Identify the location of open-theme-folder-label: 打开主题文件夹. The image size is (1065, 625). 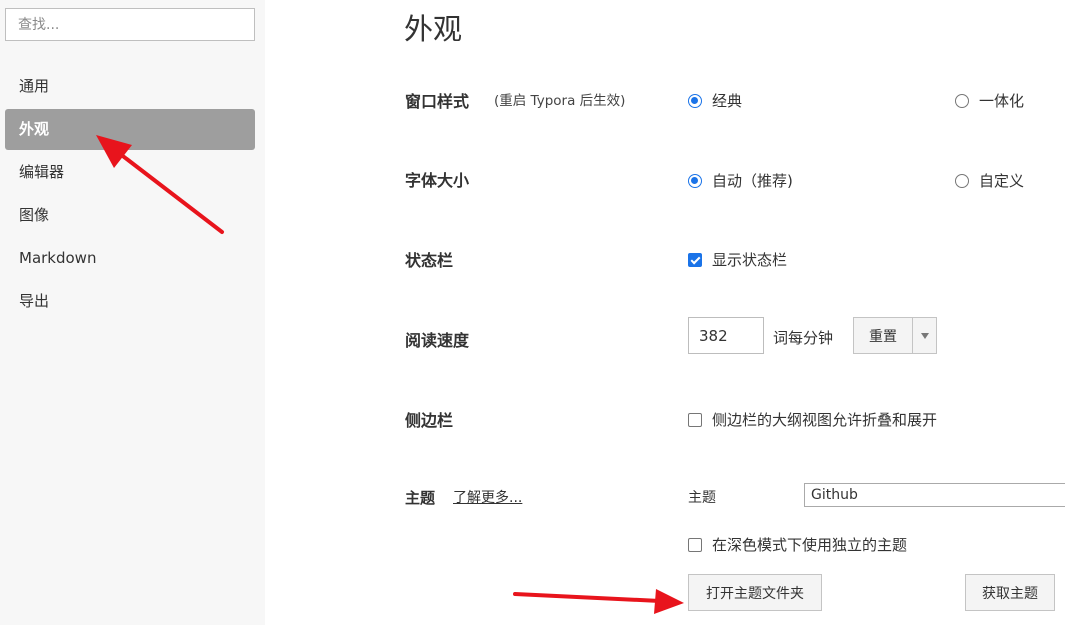
(755, 593).